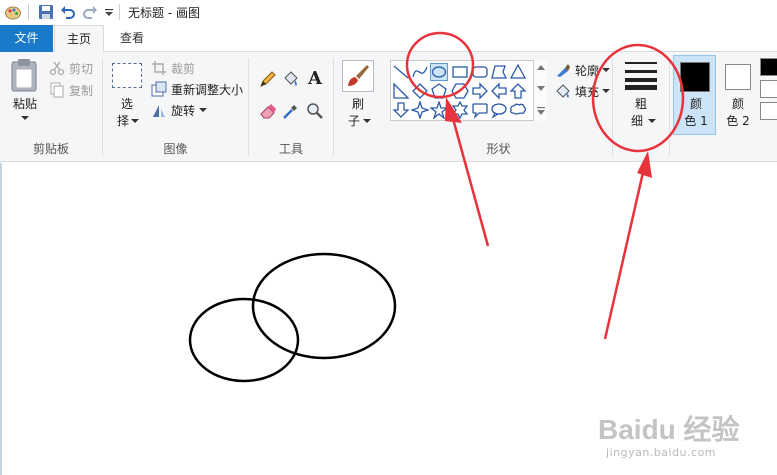 This screenshot has height=475, width=777. Describe the element at coordinates (109, 12) in the screenshot. I see `customize-toolbar-chevron-icon` at that location.